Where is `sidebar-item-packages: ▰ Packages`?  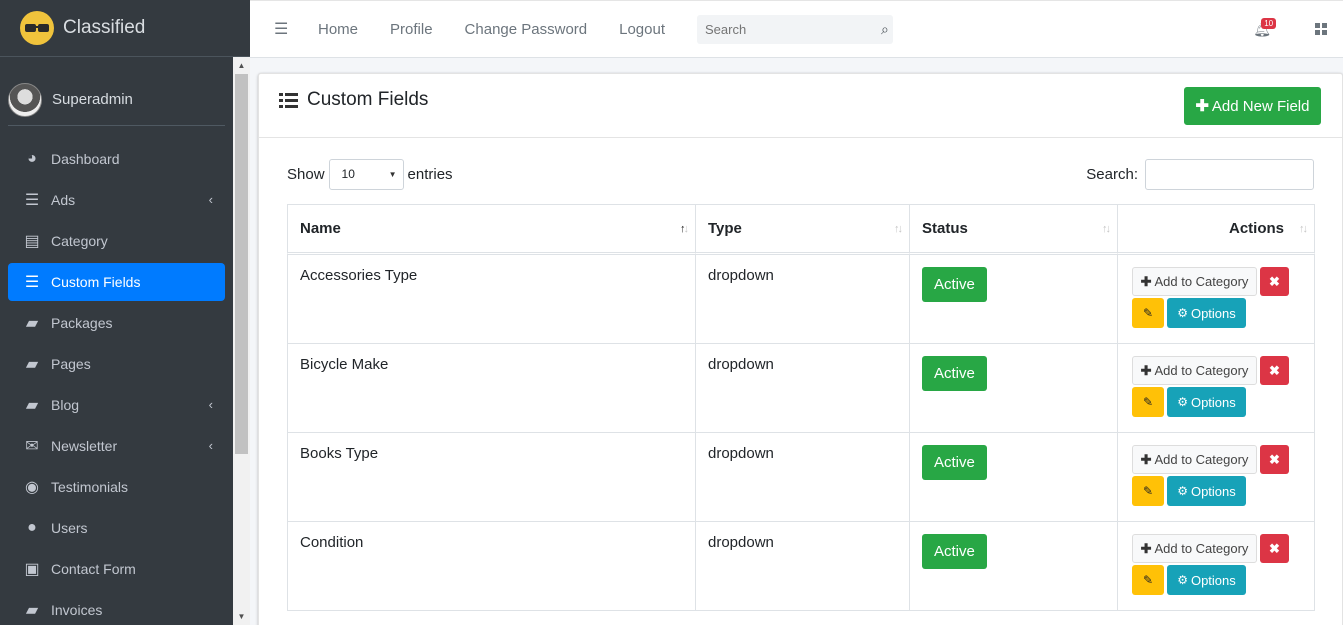 sidebar-item-packages: ▰ Packages is located at coordinates (116, 323).